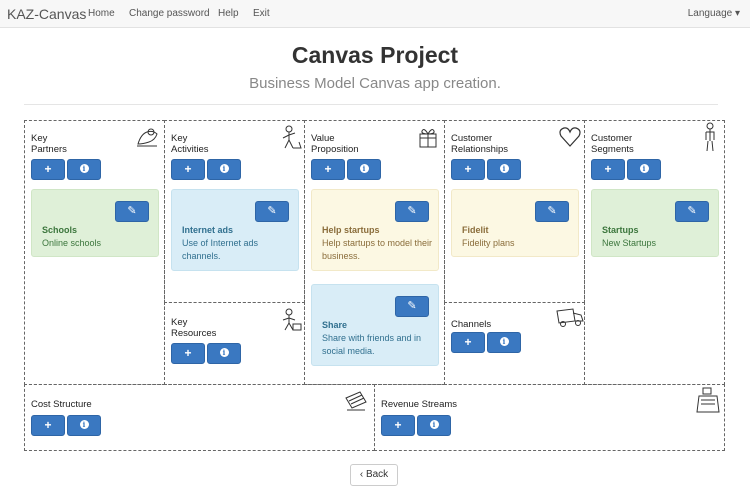 The image size is (750, 500). What do you see at coordinates (428, 138) in the screenshot?
I see `gift-icon` at bounding box center [428, 138].